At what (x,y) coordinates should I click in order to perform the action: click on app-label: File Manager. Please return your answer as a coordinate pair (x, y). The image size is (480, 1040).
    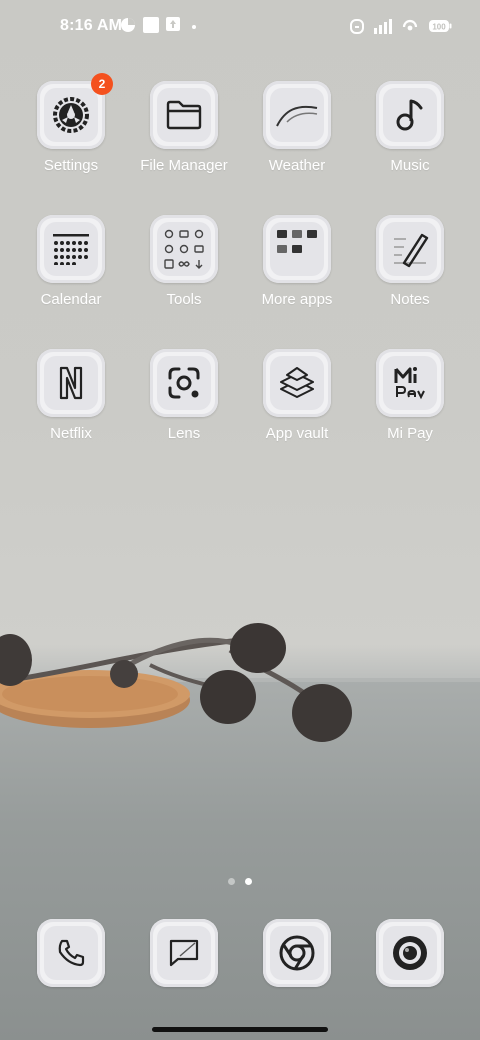
    Looking at the image, I should click on (184, 165).